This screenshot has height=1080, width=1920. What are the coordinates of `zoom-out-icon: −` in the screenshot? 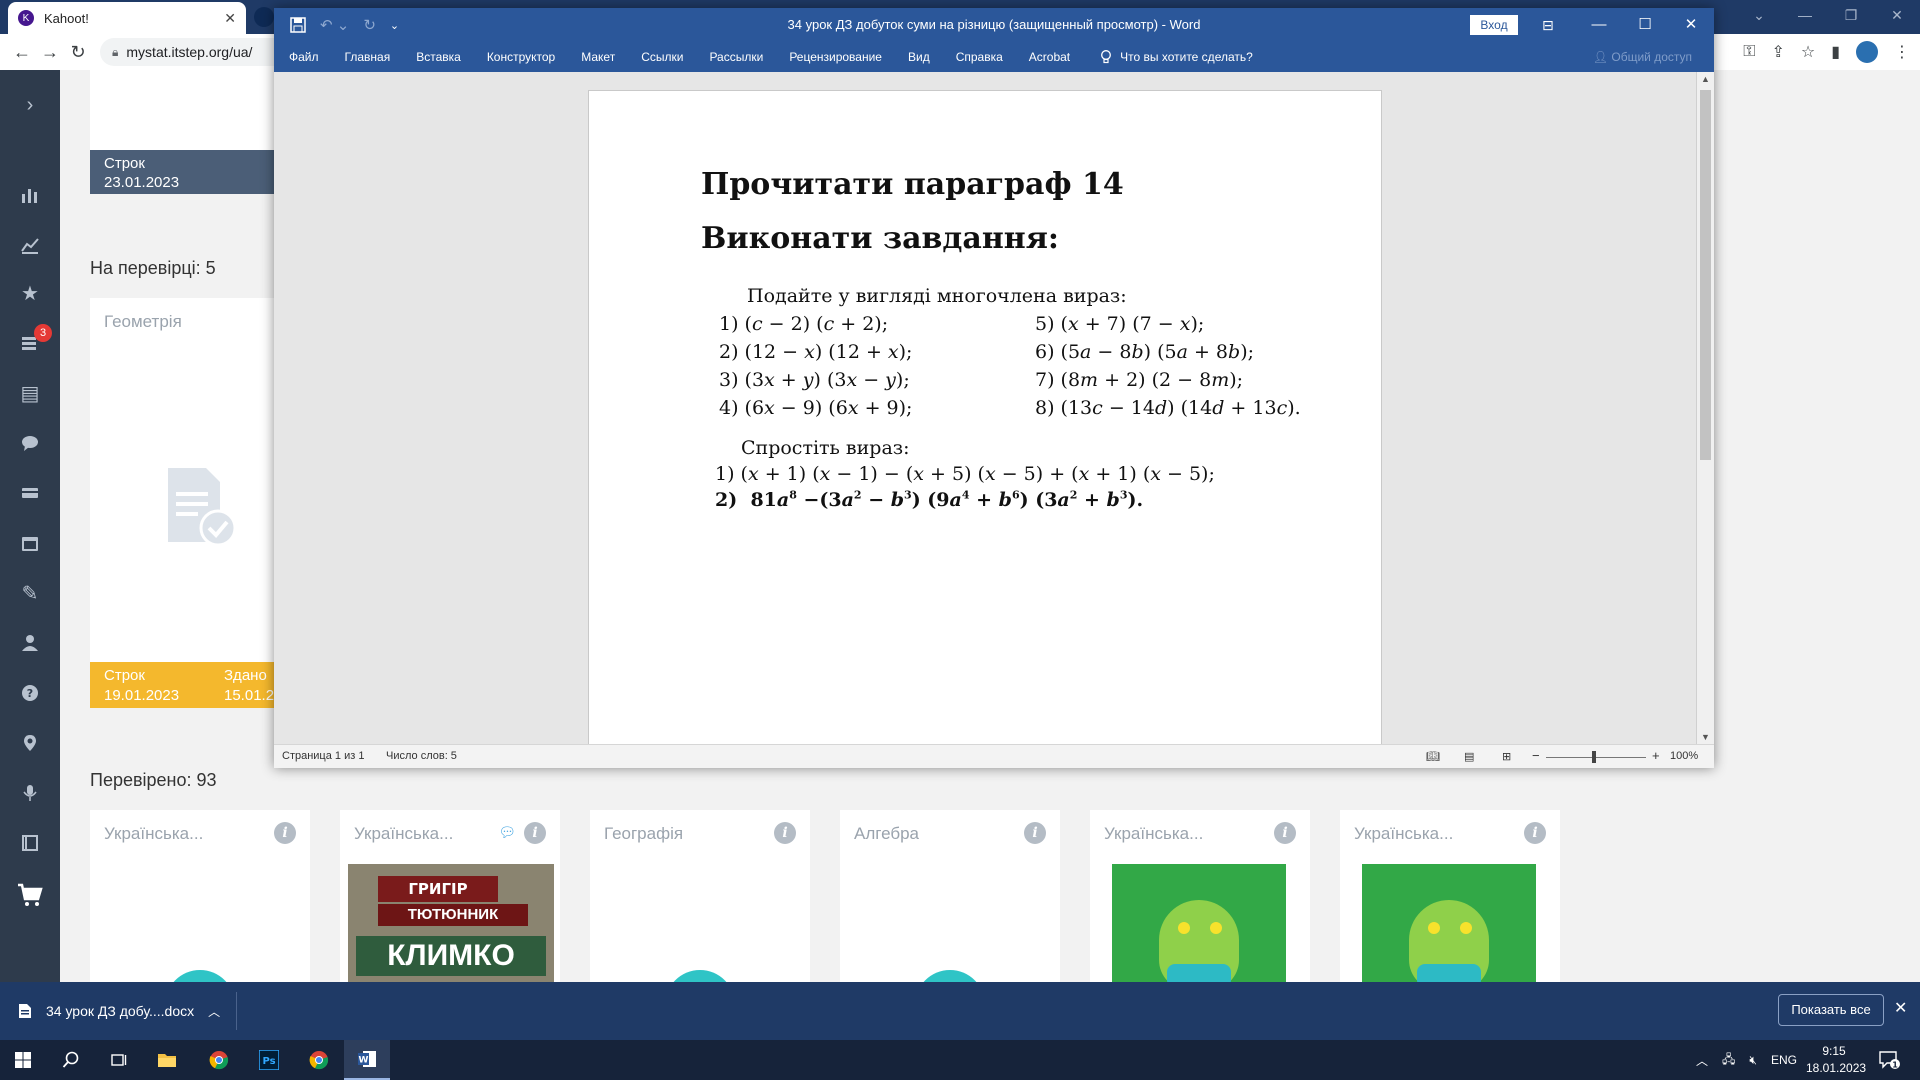 It's located at (1536, 755).